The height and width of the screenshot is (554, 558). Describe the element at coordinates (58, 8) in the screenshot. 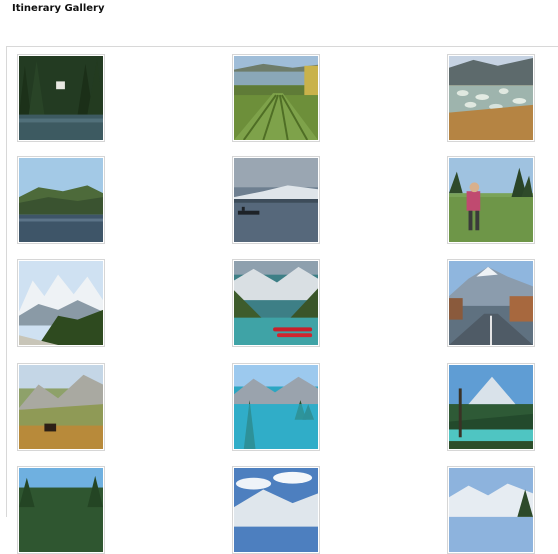

I see `page-title: Itinerary Gallery` at that location.